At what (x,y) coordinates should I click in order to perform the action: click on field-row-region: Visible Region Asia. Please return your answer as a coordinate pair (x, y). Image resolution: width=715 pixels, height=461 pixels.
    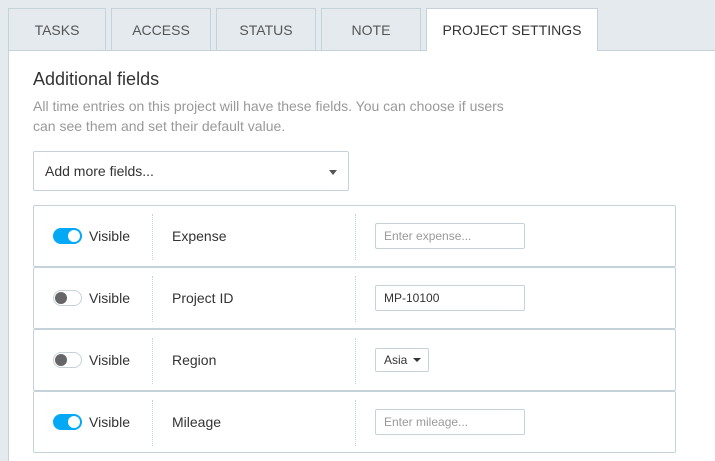
    Looking at the image, I should click on (354, 360).